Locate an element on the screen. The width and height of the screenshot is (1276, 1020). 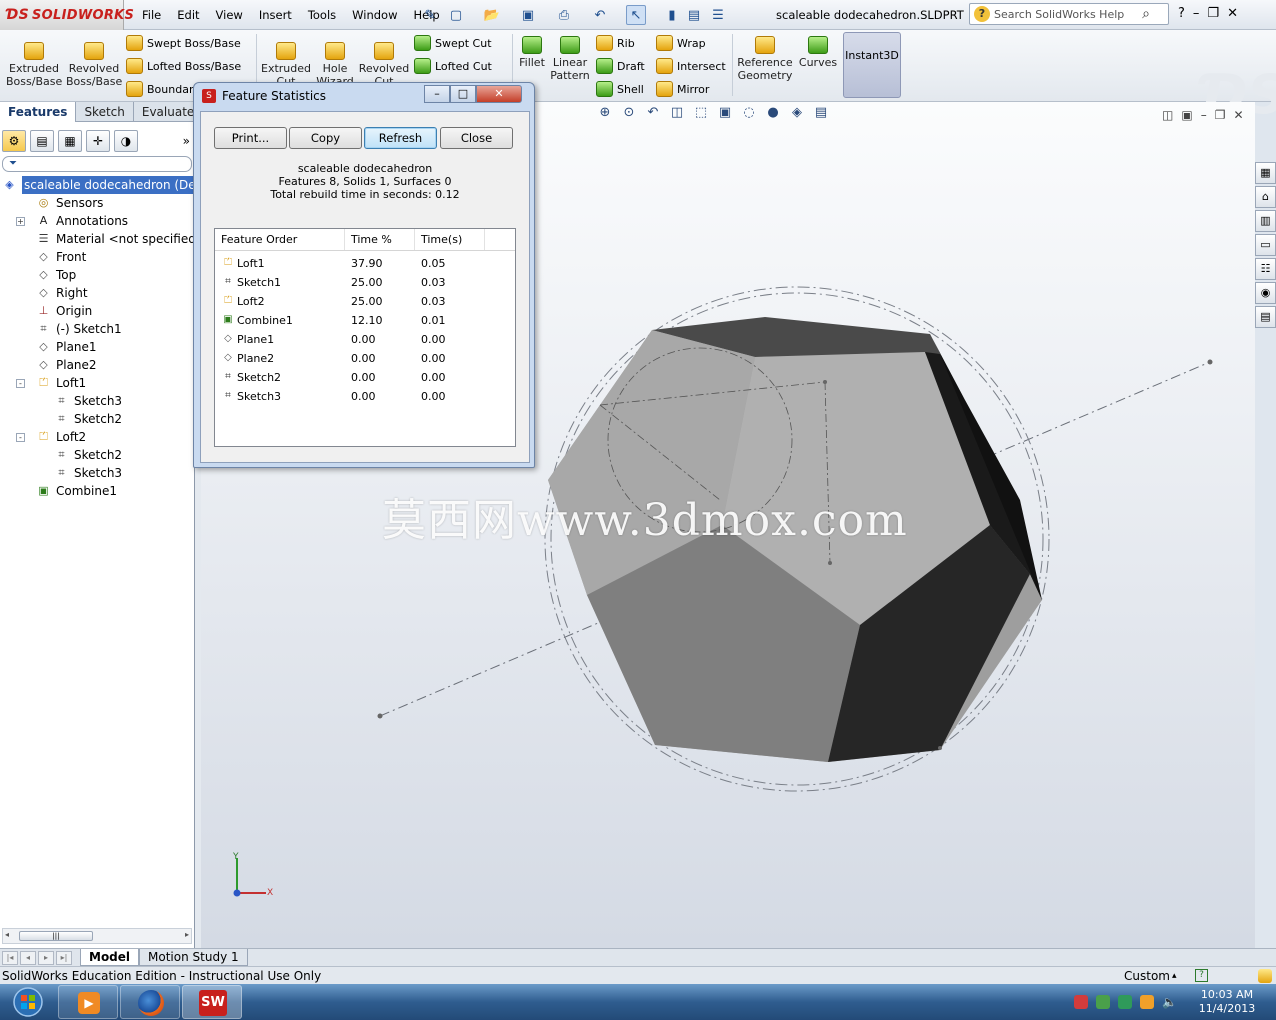
tray-app-icon is located at coordinates (1147, 1002).